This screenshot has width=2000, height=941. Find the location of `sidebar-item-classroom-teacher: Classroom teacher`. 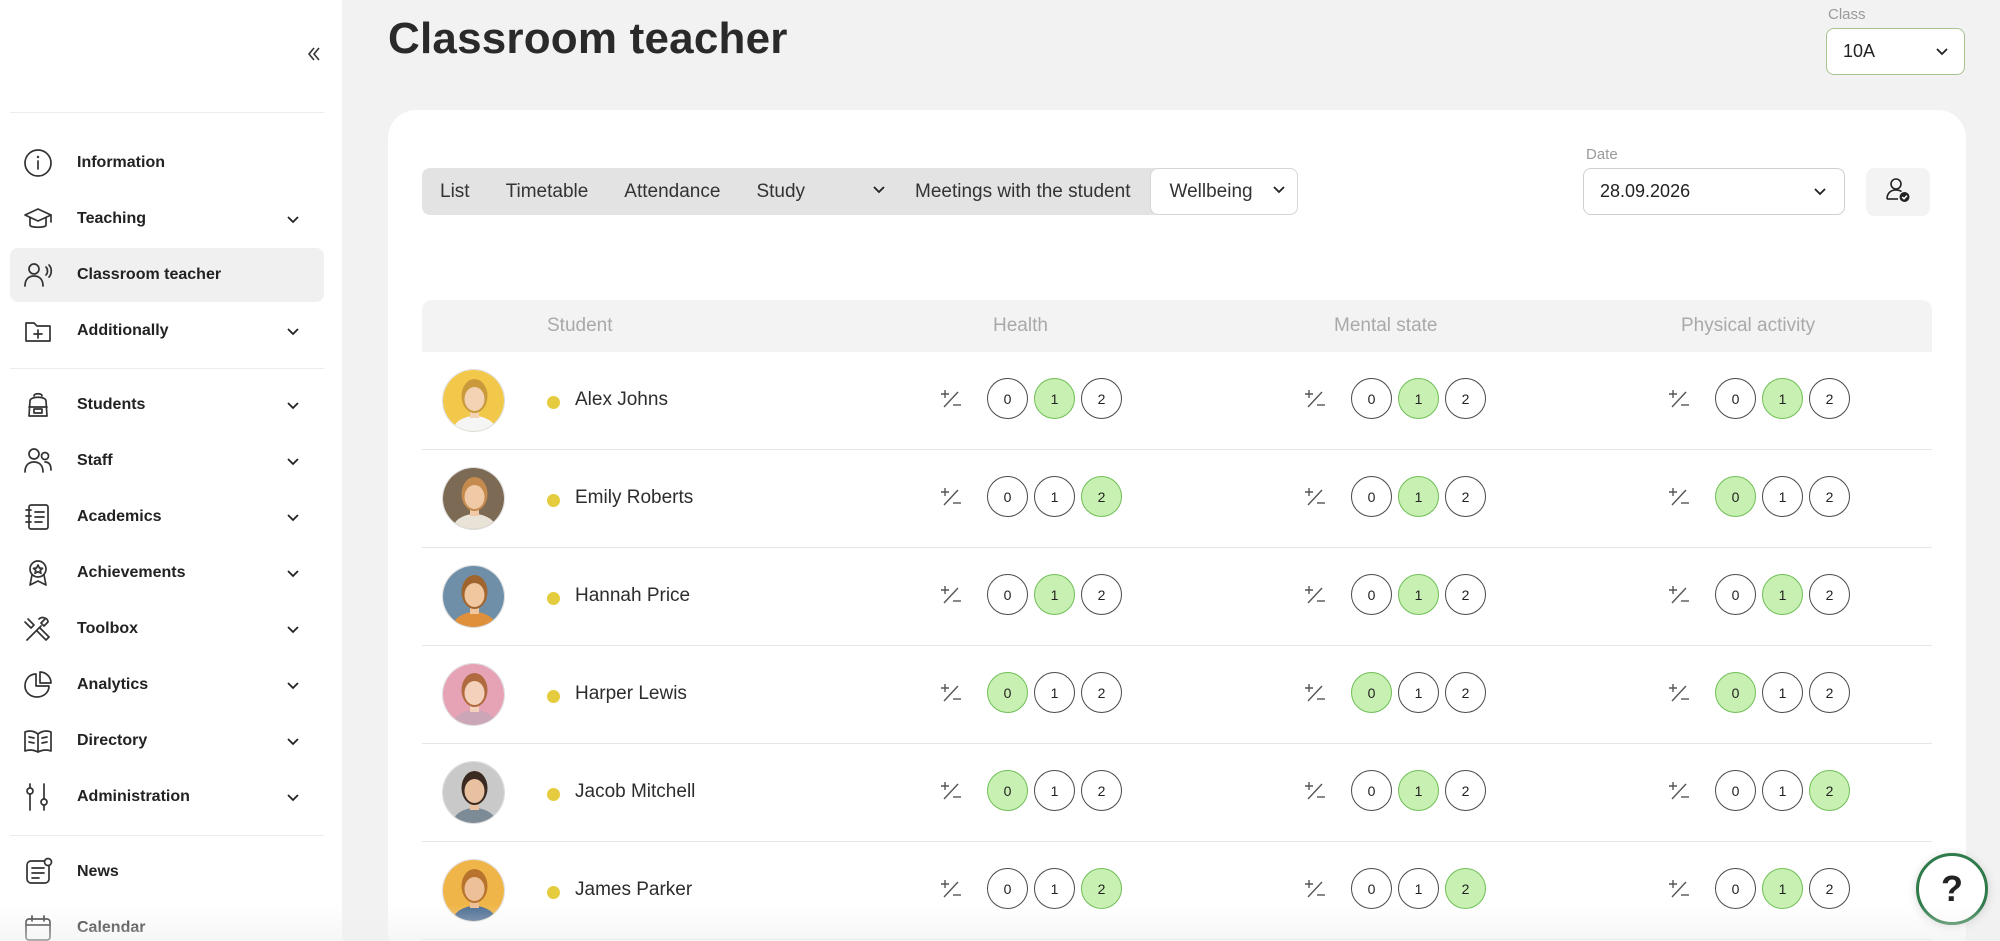

sidebar-item-classroom-teacher: Classroom teacher is located at coordinates (167, 275).